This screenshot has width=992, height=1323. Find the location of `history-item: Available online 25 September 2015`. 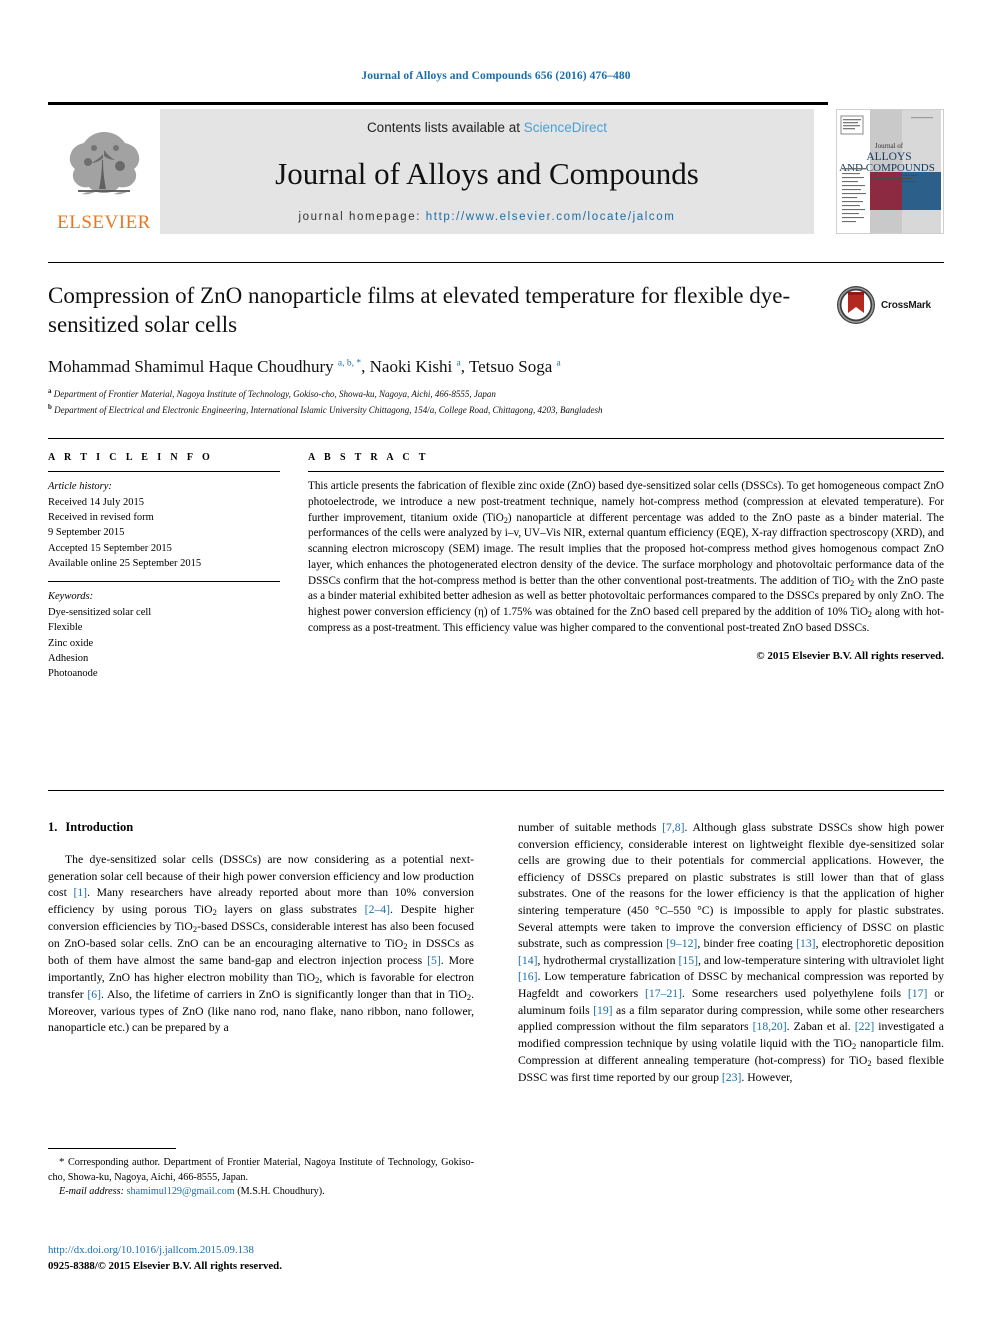

history-item: Available online 25 September 2015 is located at coordinates (125, 564).